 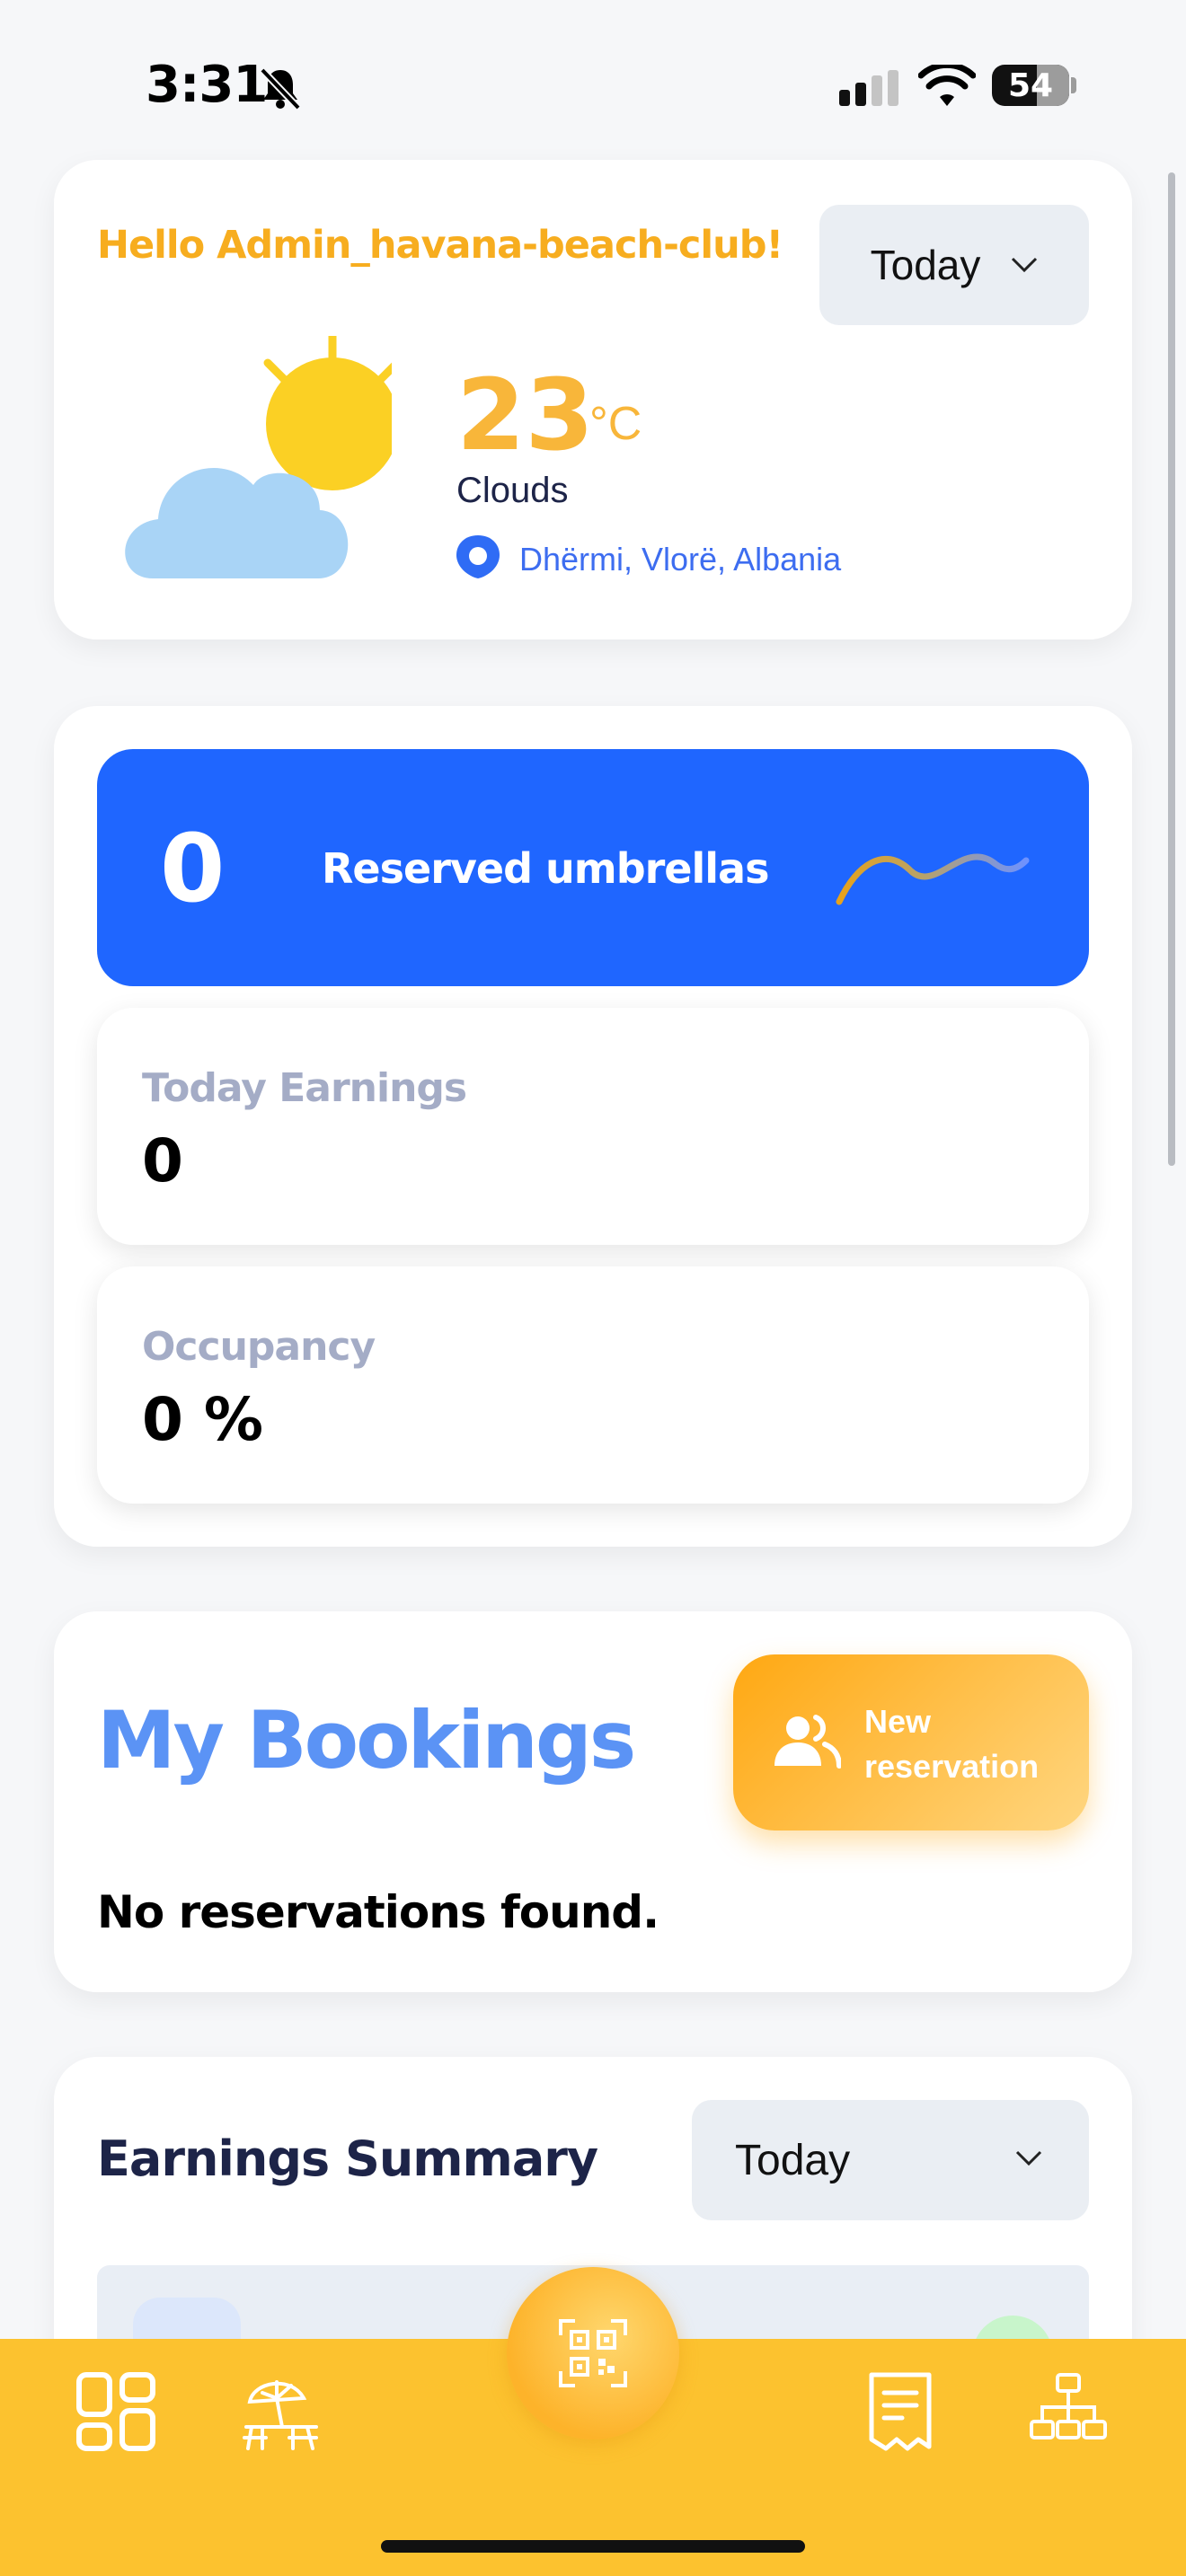 What do you see at coordinates (593, 81) in the screenshot?
I see `status-bar: 3:31 54` at bounding box center [593, 81].